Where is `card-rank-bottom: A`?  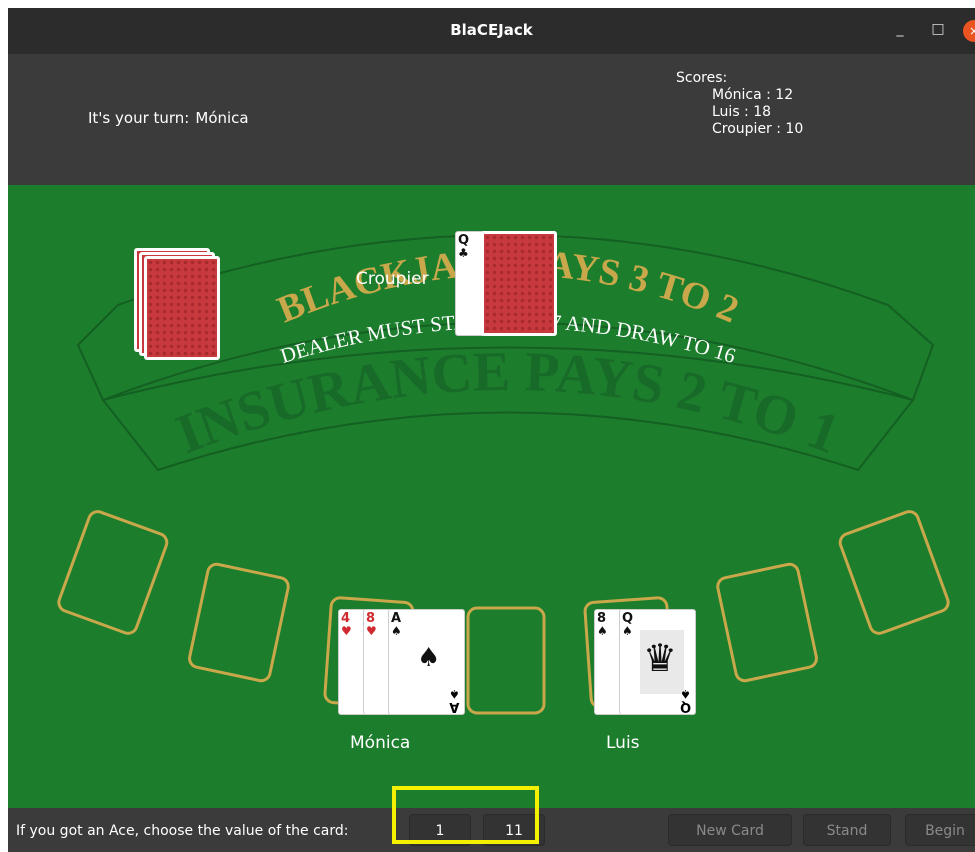 card-rank-bottom: A is located at coordinates (454, 706).